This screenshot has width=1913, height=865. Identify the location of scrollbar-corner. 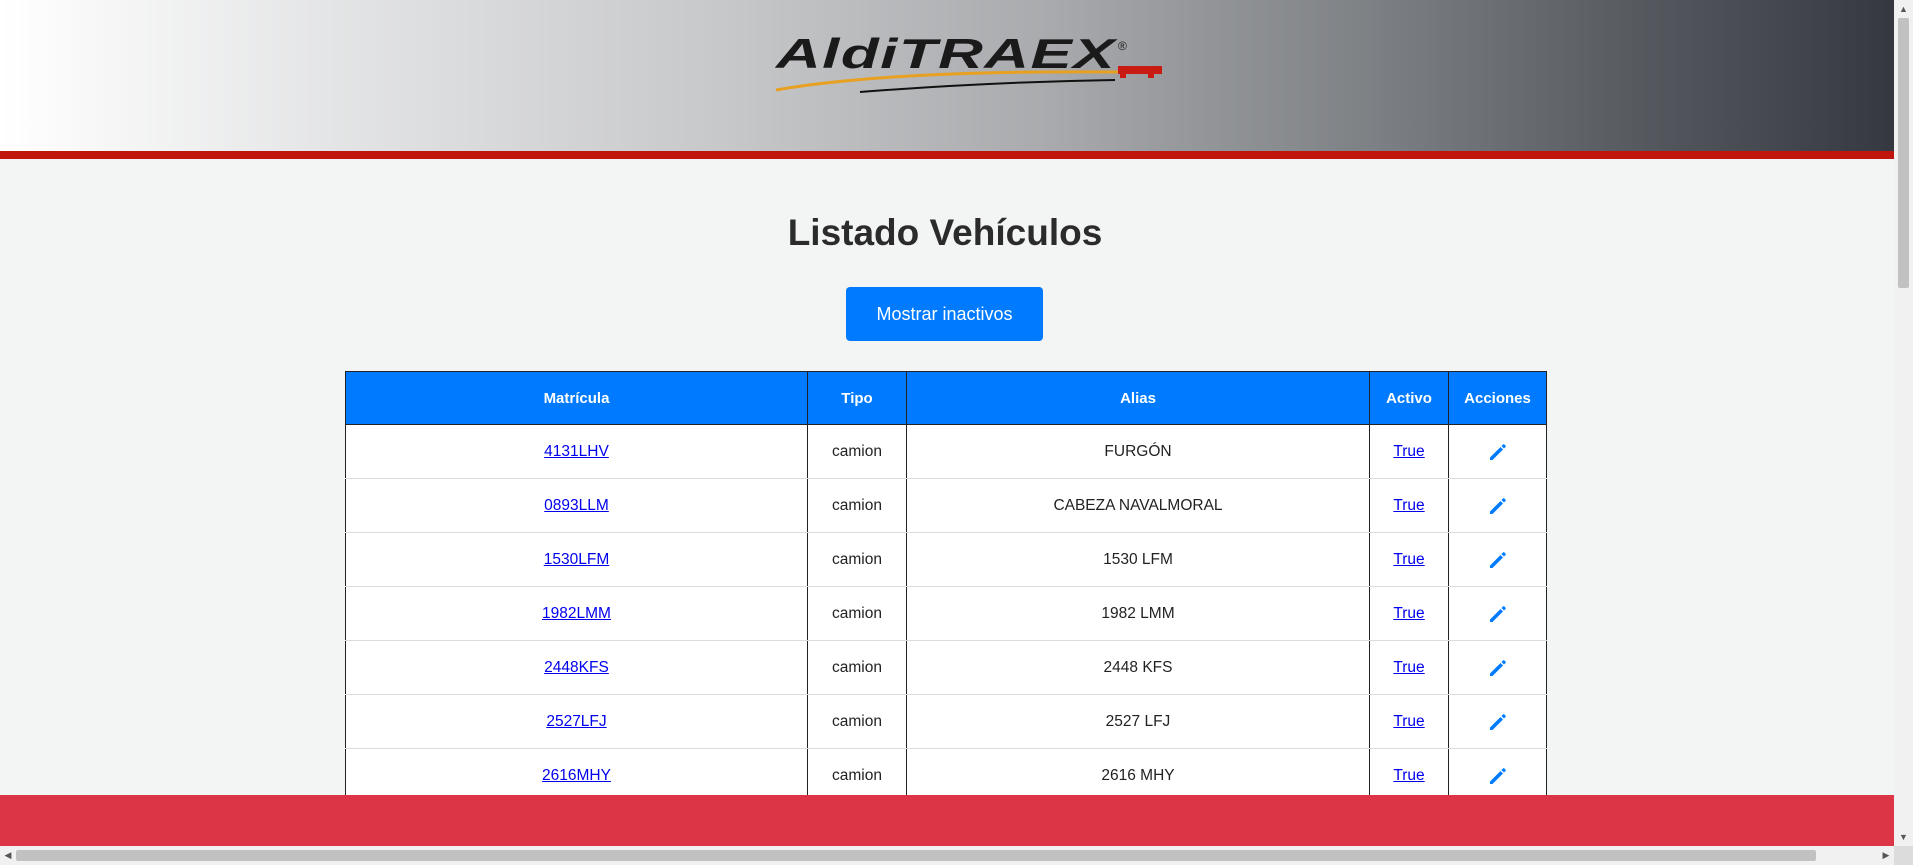
(1903, 855).